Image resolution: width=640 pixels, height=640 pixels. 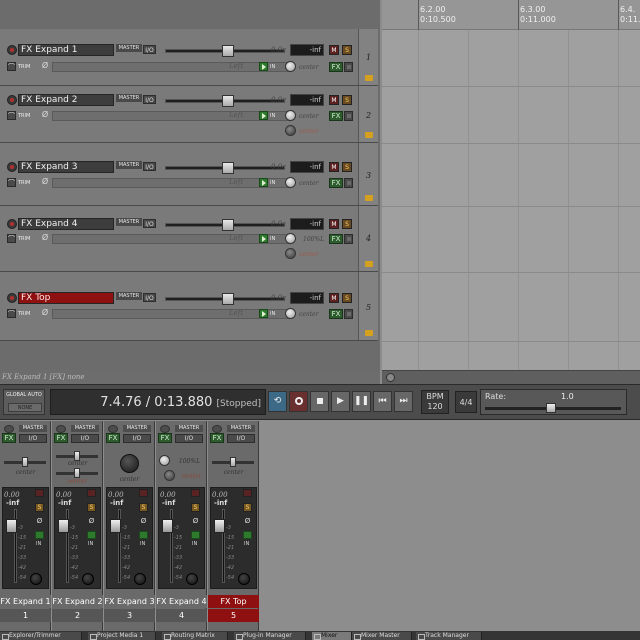 I want to click on track-name-field: FX Expand 2, so click(x=66, y=100).